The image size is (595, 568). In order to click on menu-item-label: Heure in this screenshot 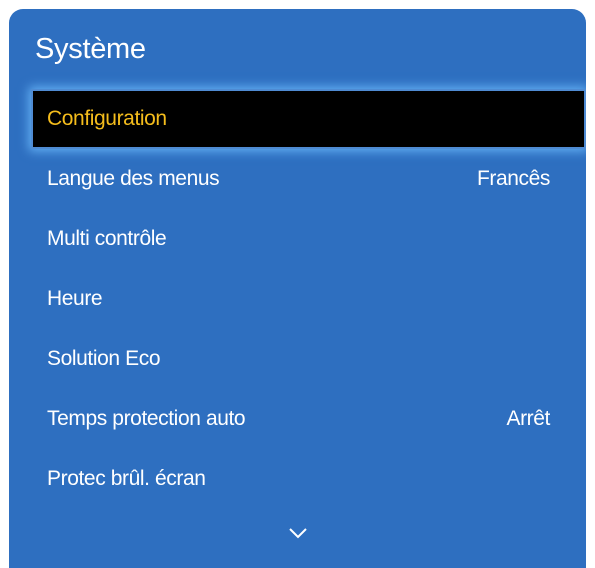, I will do `click(75, 298)`.